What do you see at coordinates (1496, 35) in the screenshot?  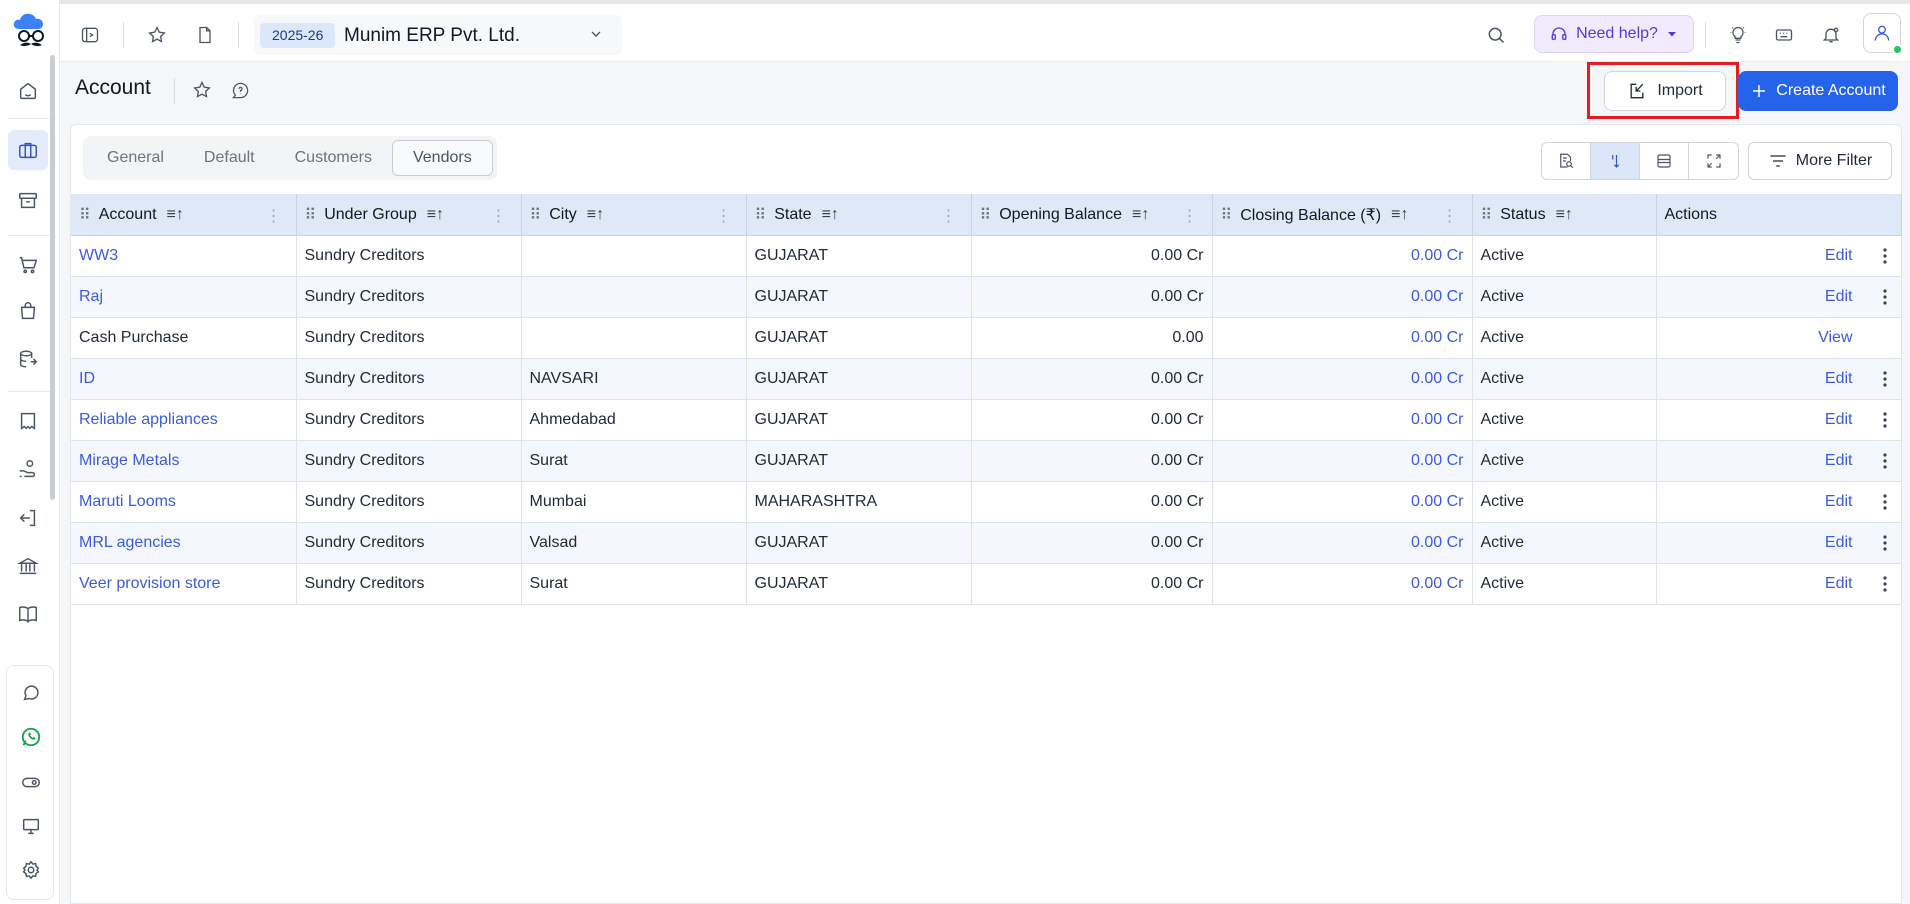 I see `search-button` at bounding box center [1496, 35].